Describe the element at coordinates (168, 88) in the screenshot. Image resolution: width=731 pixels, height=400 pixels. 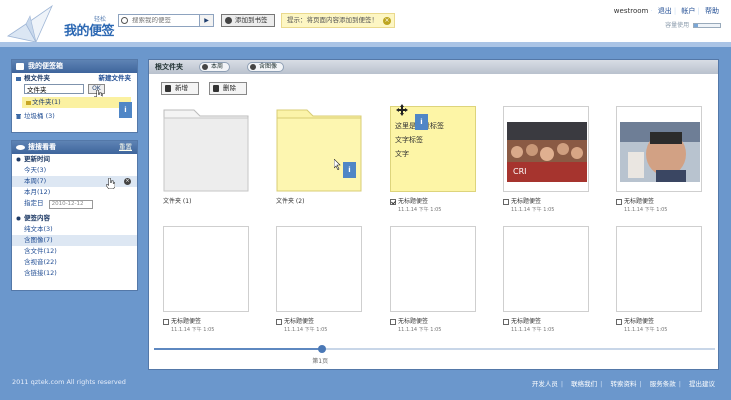
I see `new-doc-icon` at that location.